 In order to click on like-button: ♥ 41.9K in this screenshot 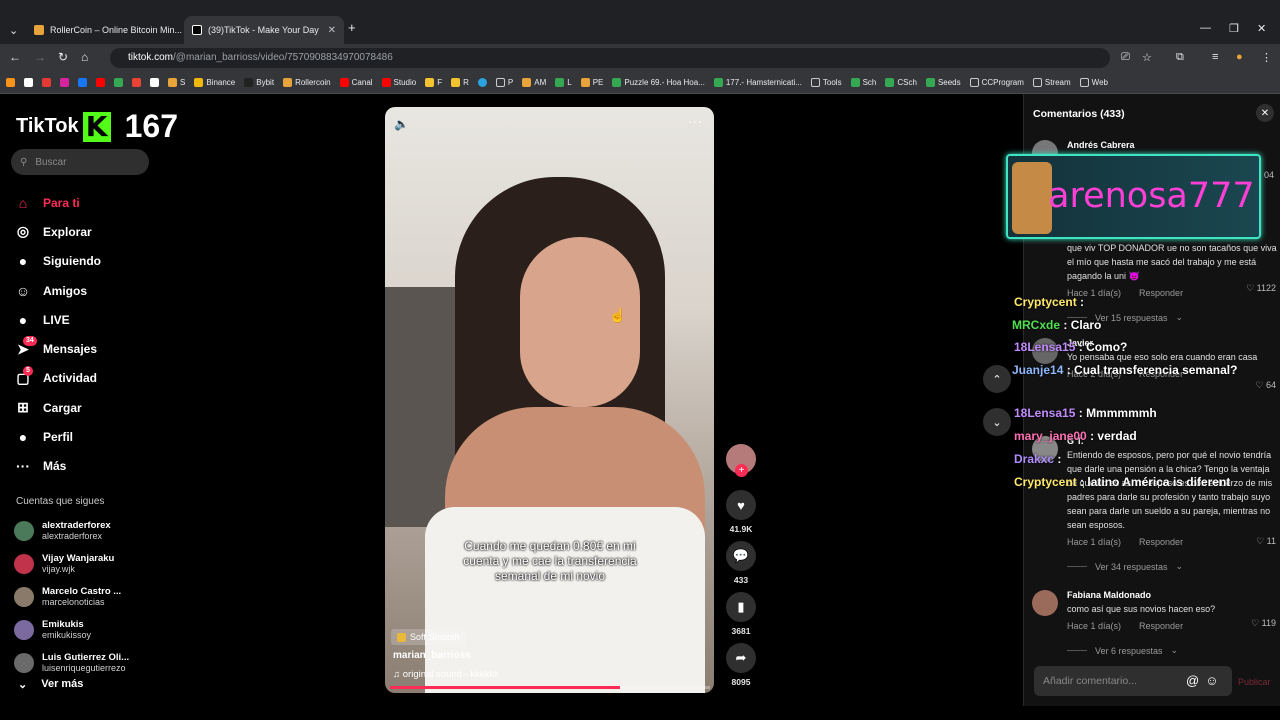, I will do `click(741, 512)`.